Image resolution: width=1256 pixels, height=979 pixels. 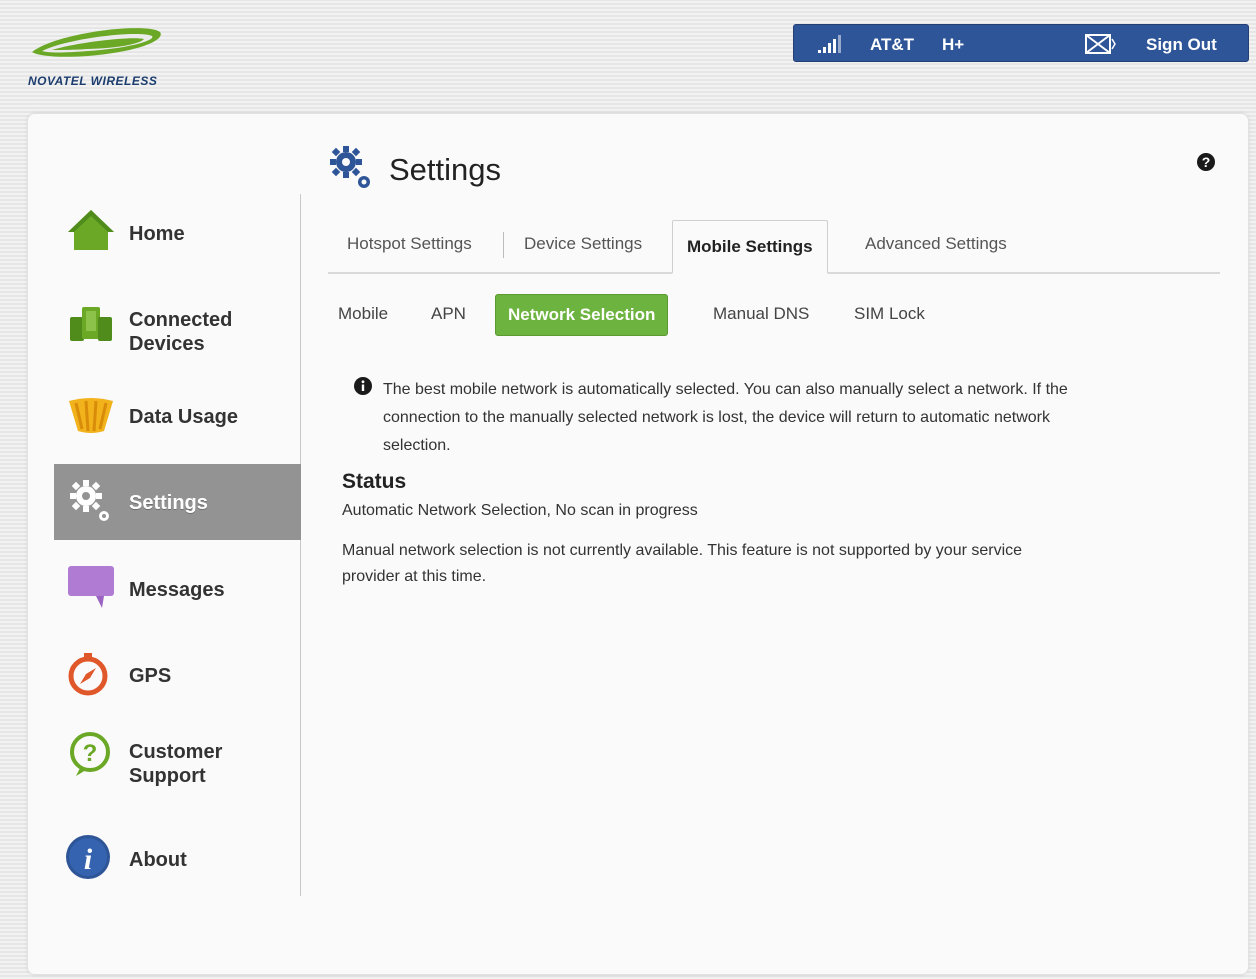 What do you see at coordinates (414, 576) in the screenshot?
I see `notice-line: provider at this time.` at bounding box center [414, 576].